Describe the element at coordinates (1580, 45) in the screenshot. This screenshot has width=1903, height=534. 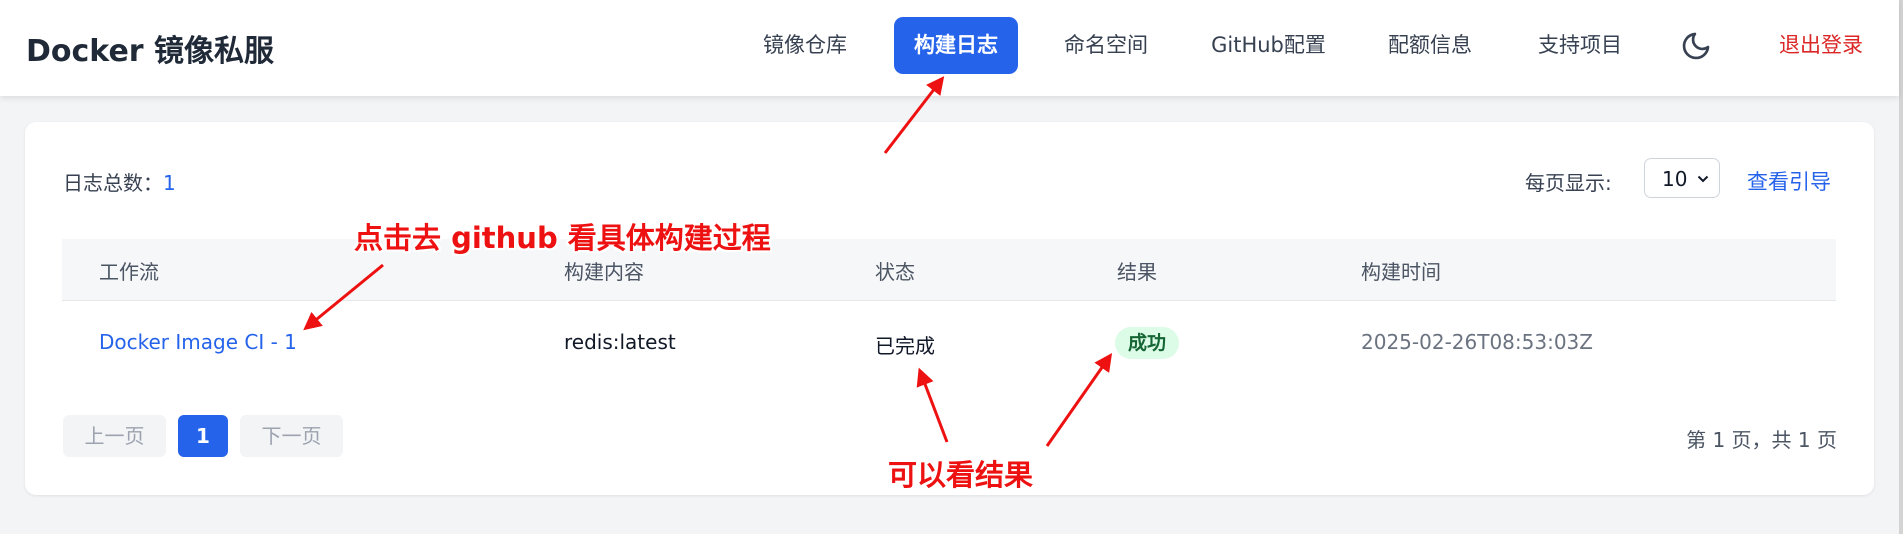
I see `nav-tab-support: 支持项目` at that location.